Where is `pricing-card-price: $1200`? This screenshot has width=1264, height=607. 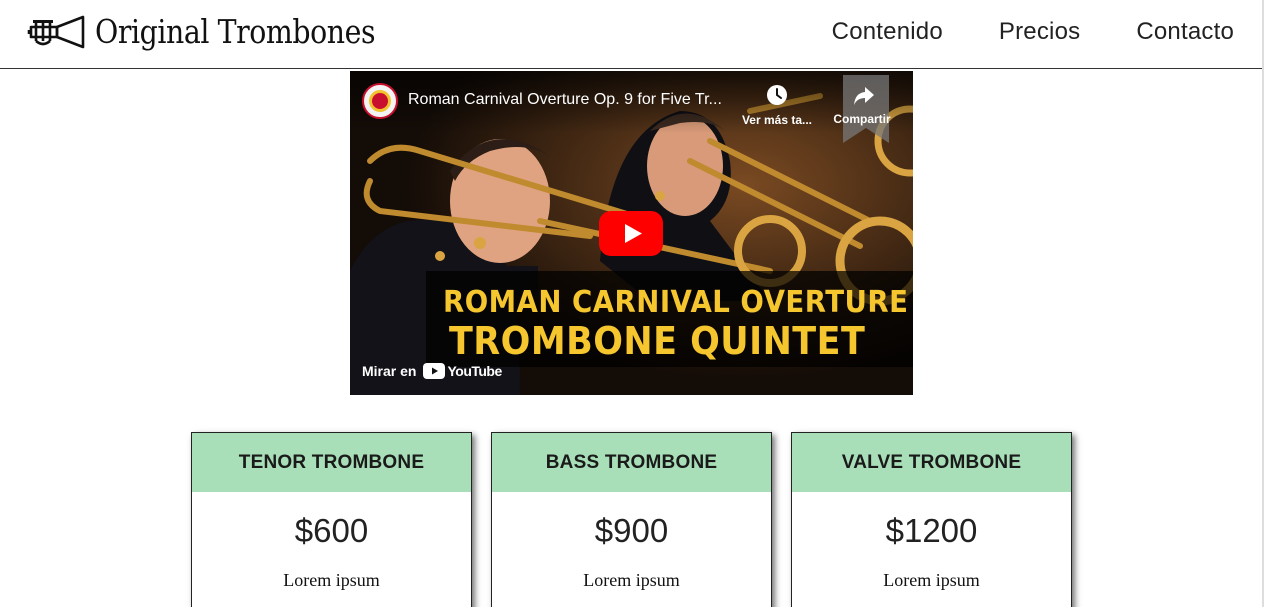 pricing-card-price: $1200 is located at coordinates (931, 530).